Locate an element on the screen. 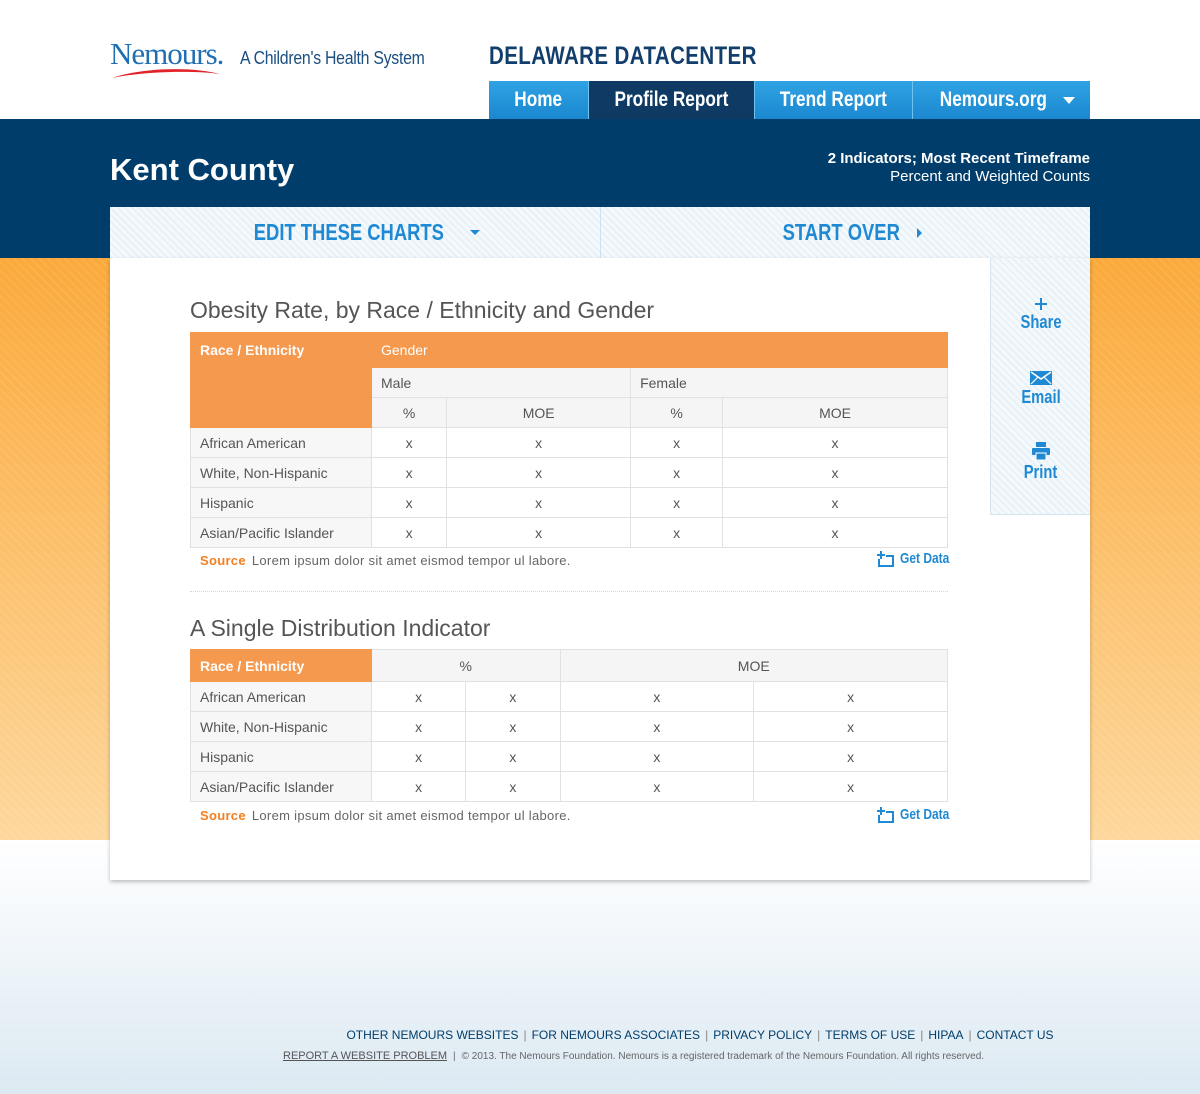  print-button: Print is located at coordinates (1041, 462).